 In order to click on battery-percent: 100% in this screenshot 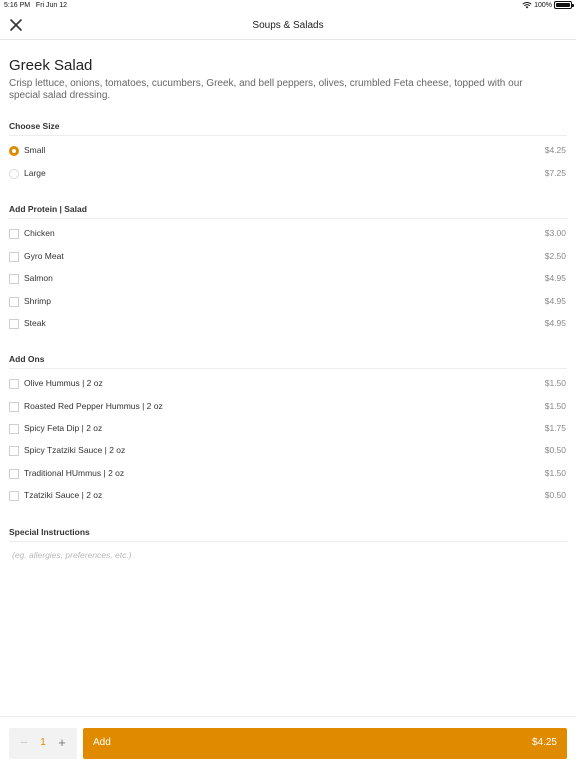, I will do `click(543, 5)`.